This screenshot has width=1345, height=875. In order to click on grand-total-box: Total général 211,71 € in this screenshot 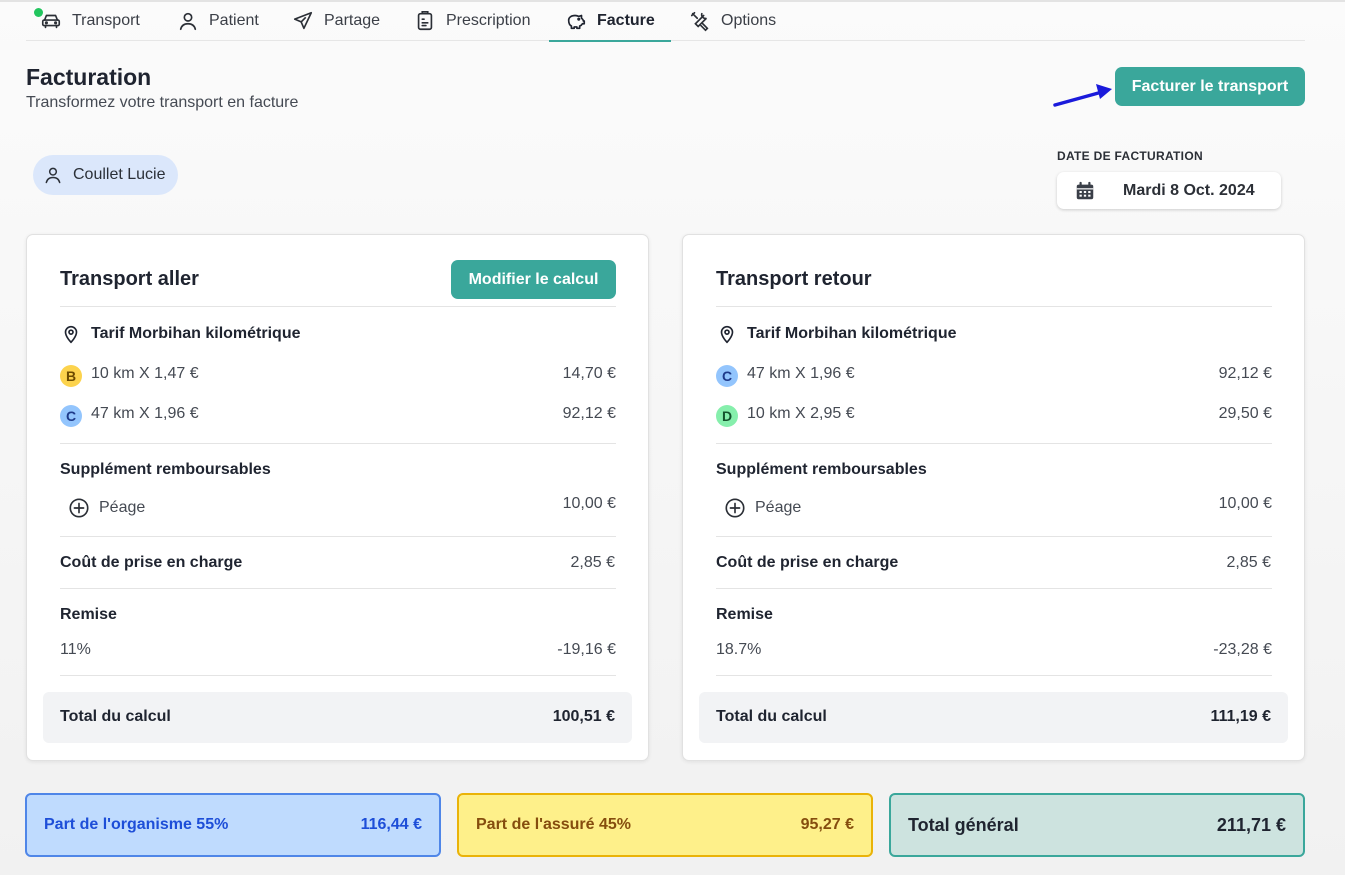, I will do `click(1097, 825)`.